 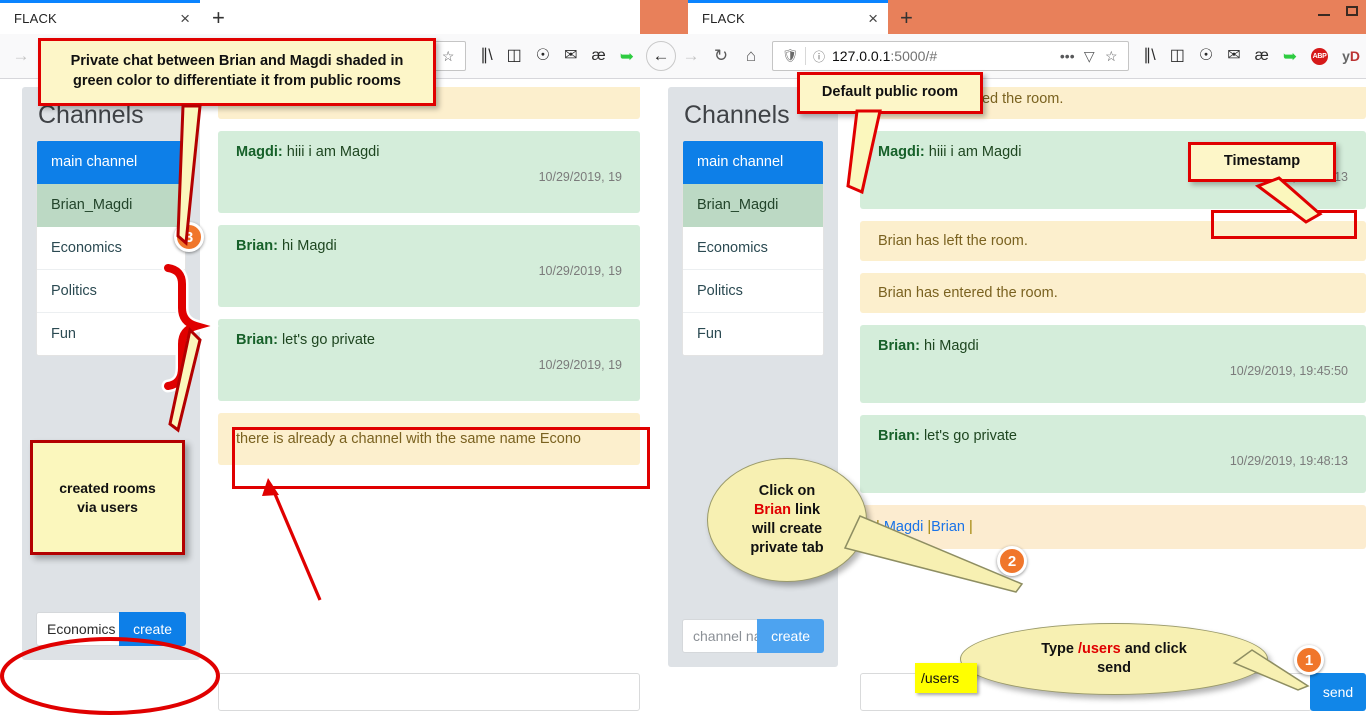 I want to click on browser-tab-left: FLACK ×, so click(x=100, y=18).